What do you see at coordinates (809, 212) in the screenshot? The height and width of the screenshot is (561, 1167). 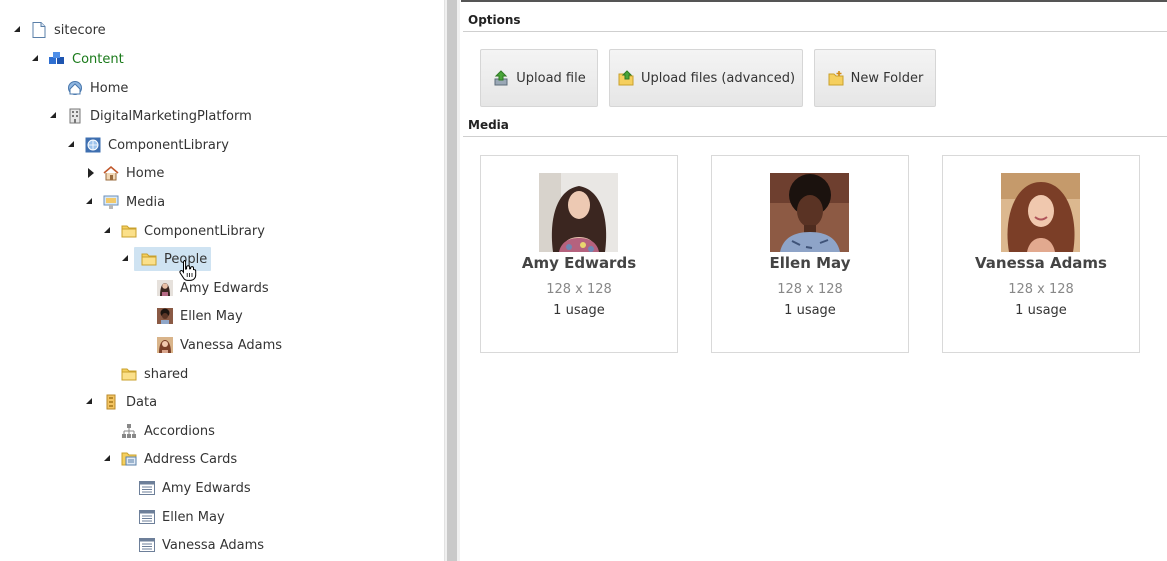 I see `ellen-may-photo` at bounding box center [809, 212].